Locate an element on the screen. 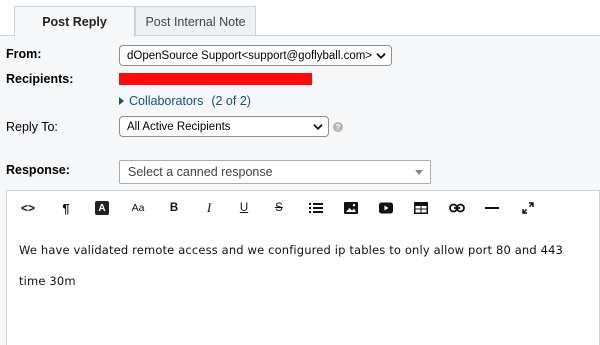 This screenshot has height=345, width=600. dropdown-arrow-icon is located at coordinates (419, 172).